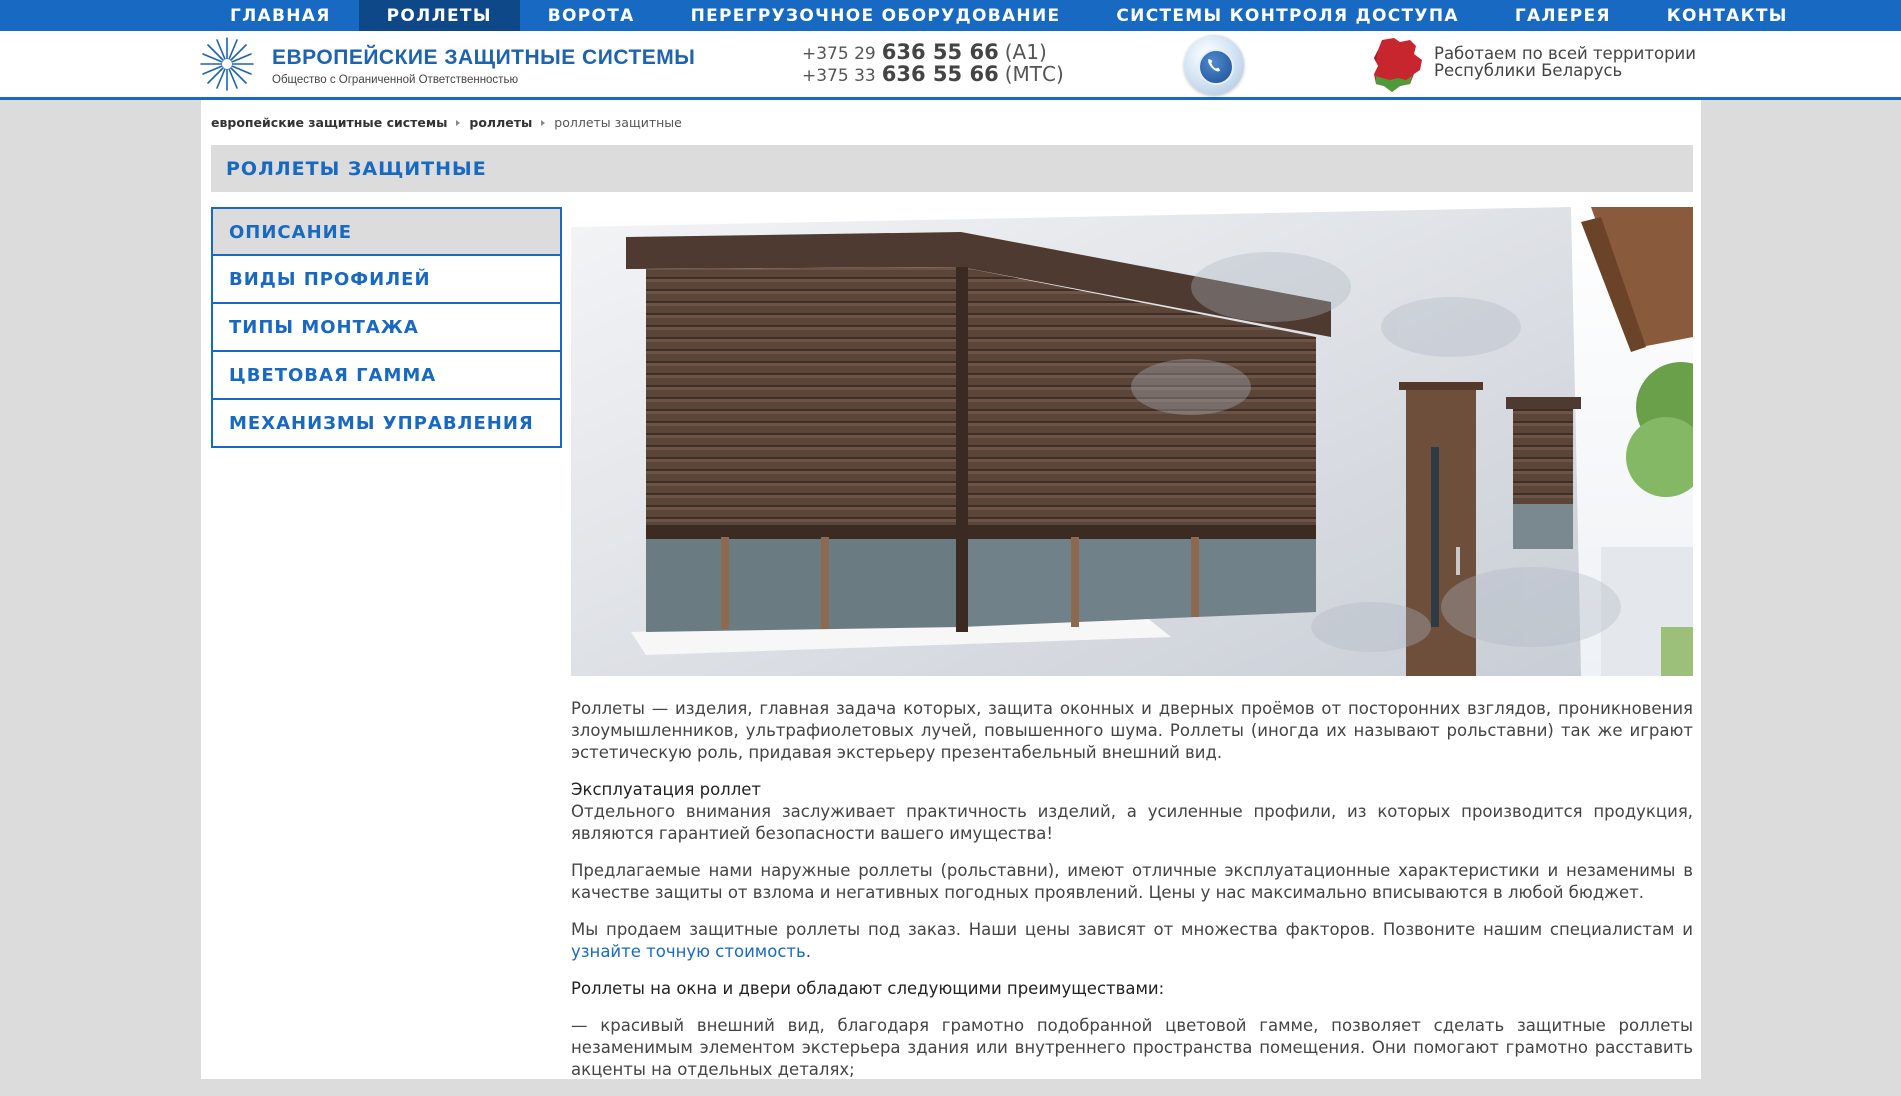  What do you see at coordinates (876, 15) in the screenshot?
I see `nav-item-loading-equipment: ПЕРЕГРУЗОЧНОЕ ОБОРУДОВАНИЕ` at bounding box center [876, 15].